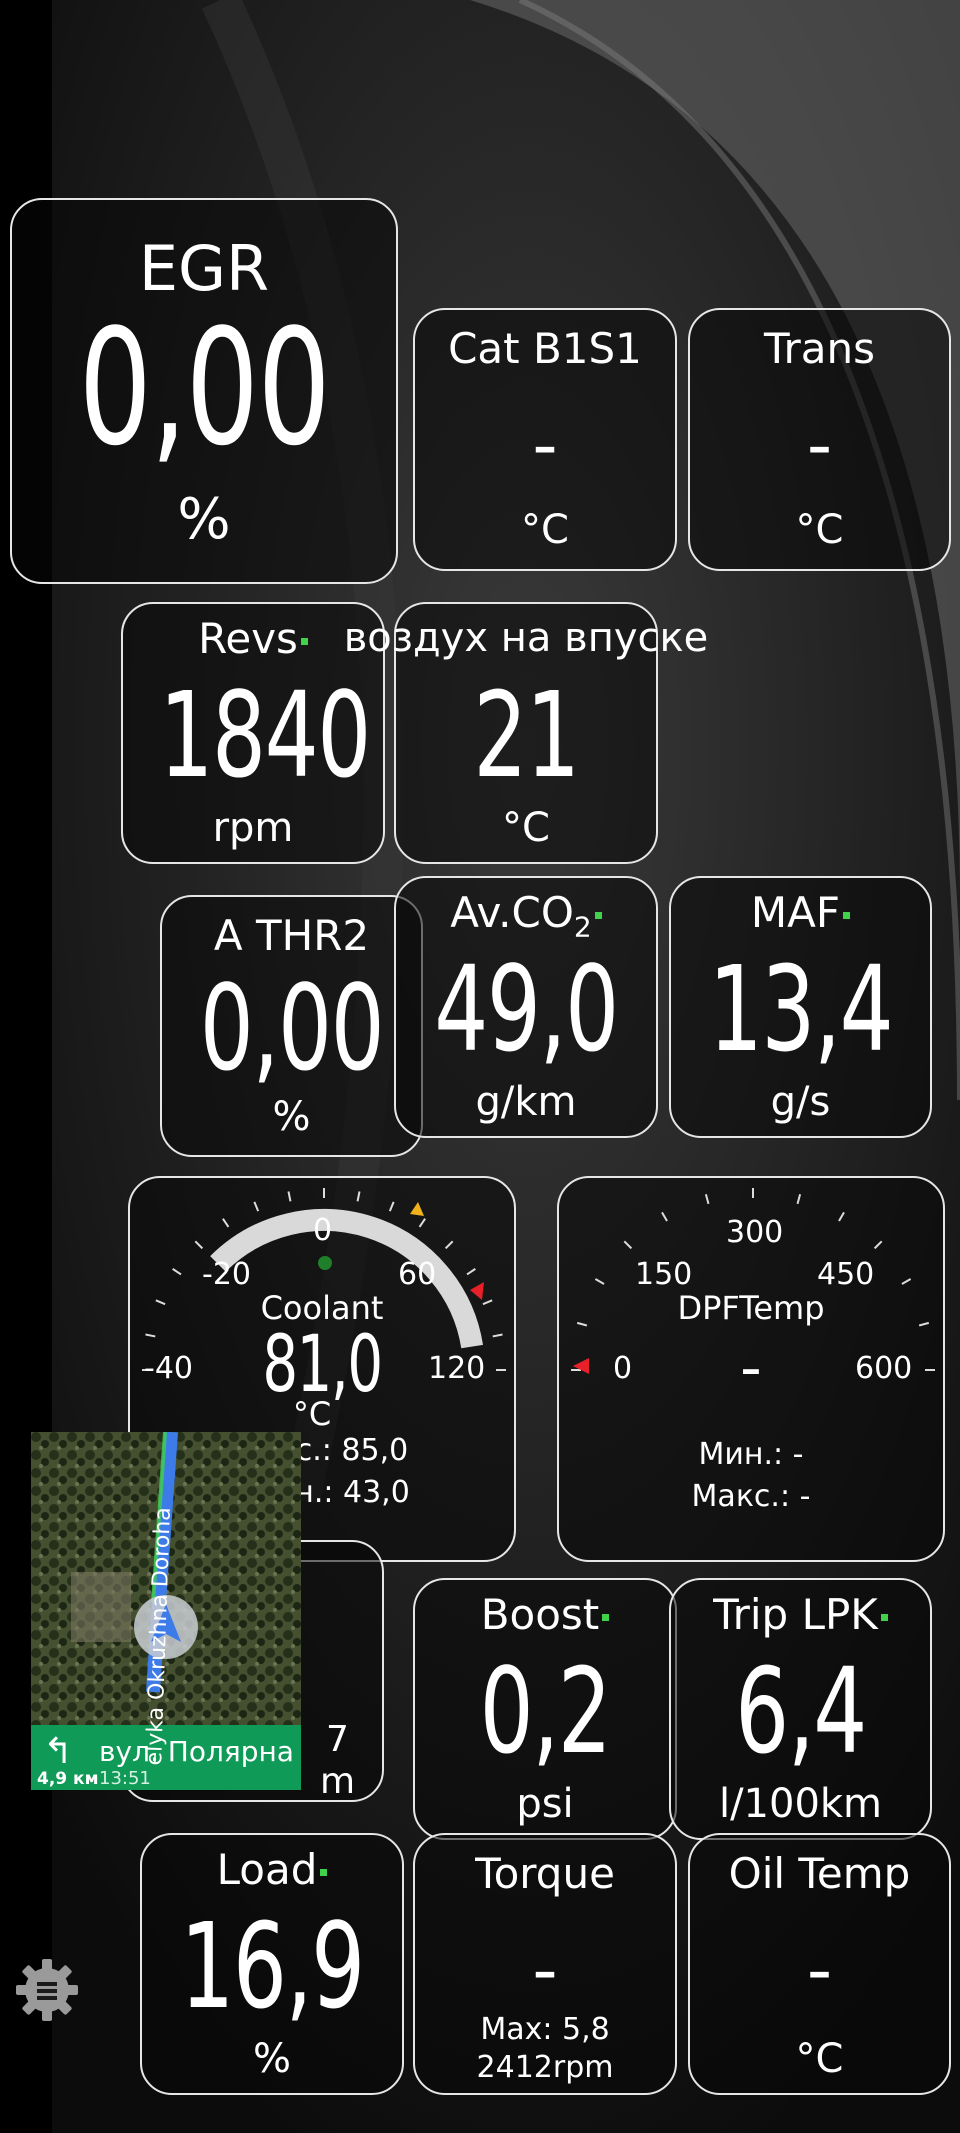 This screenshot has width=960, height=2133. I want to click on load-gauge: Load 16,9 %, so click(272, 1964).